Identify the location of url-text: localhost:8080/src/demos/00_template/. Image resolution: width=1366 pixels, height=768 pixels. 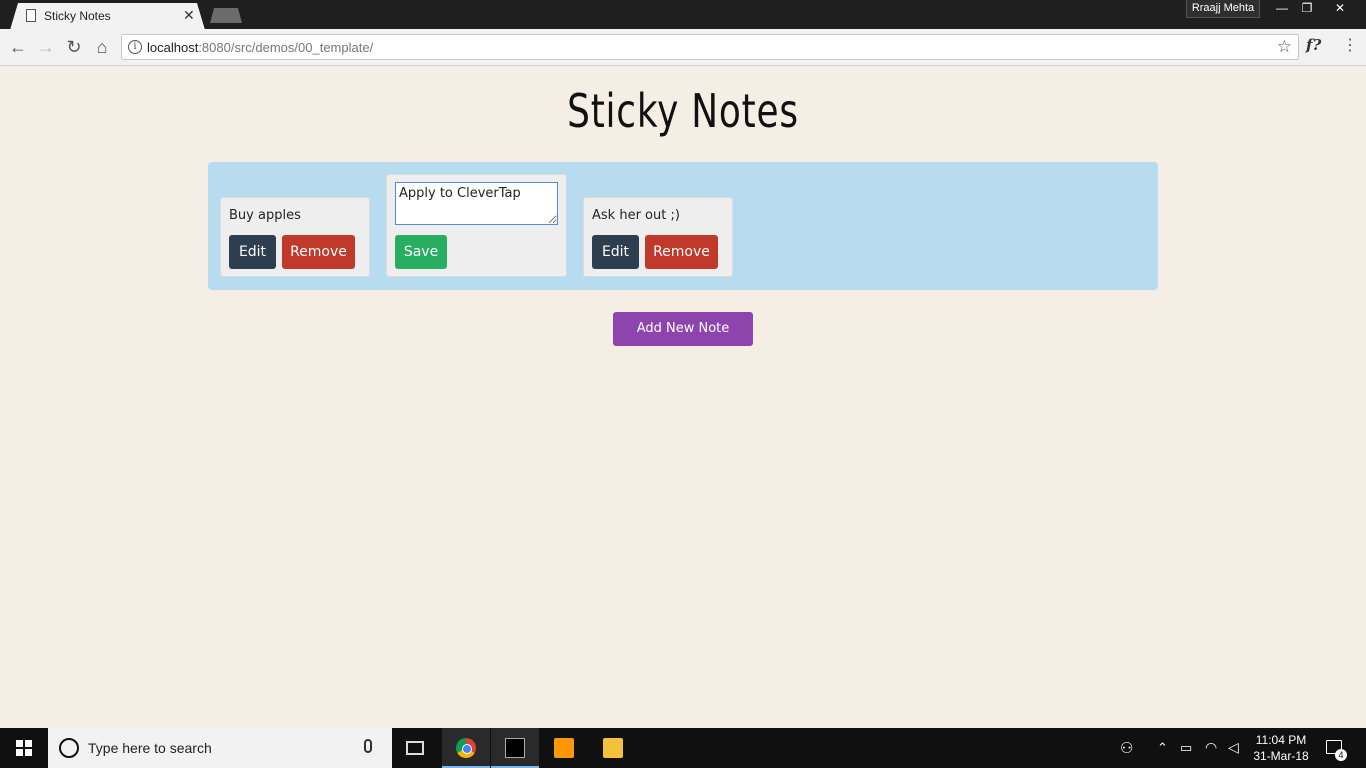
(260, 47).